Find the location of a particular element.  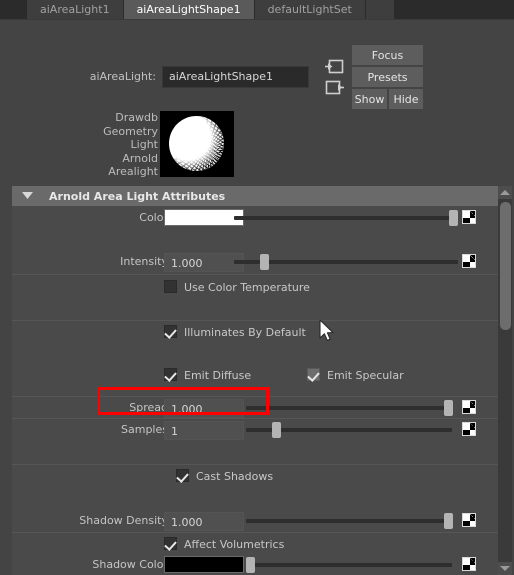

row-cast-shadows: Cast Shadows is located at coordinates (255, 477).